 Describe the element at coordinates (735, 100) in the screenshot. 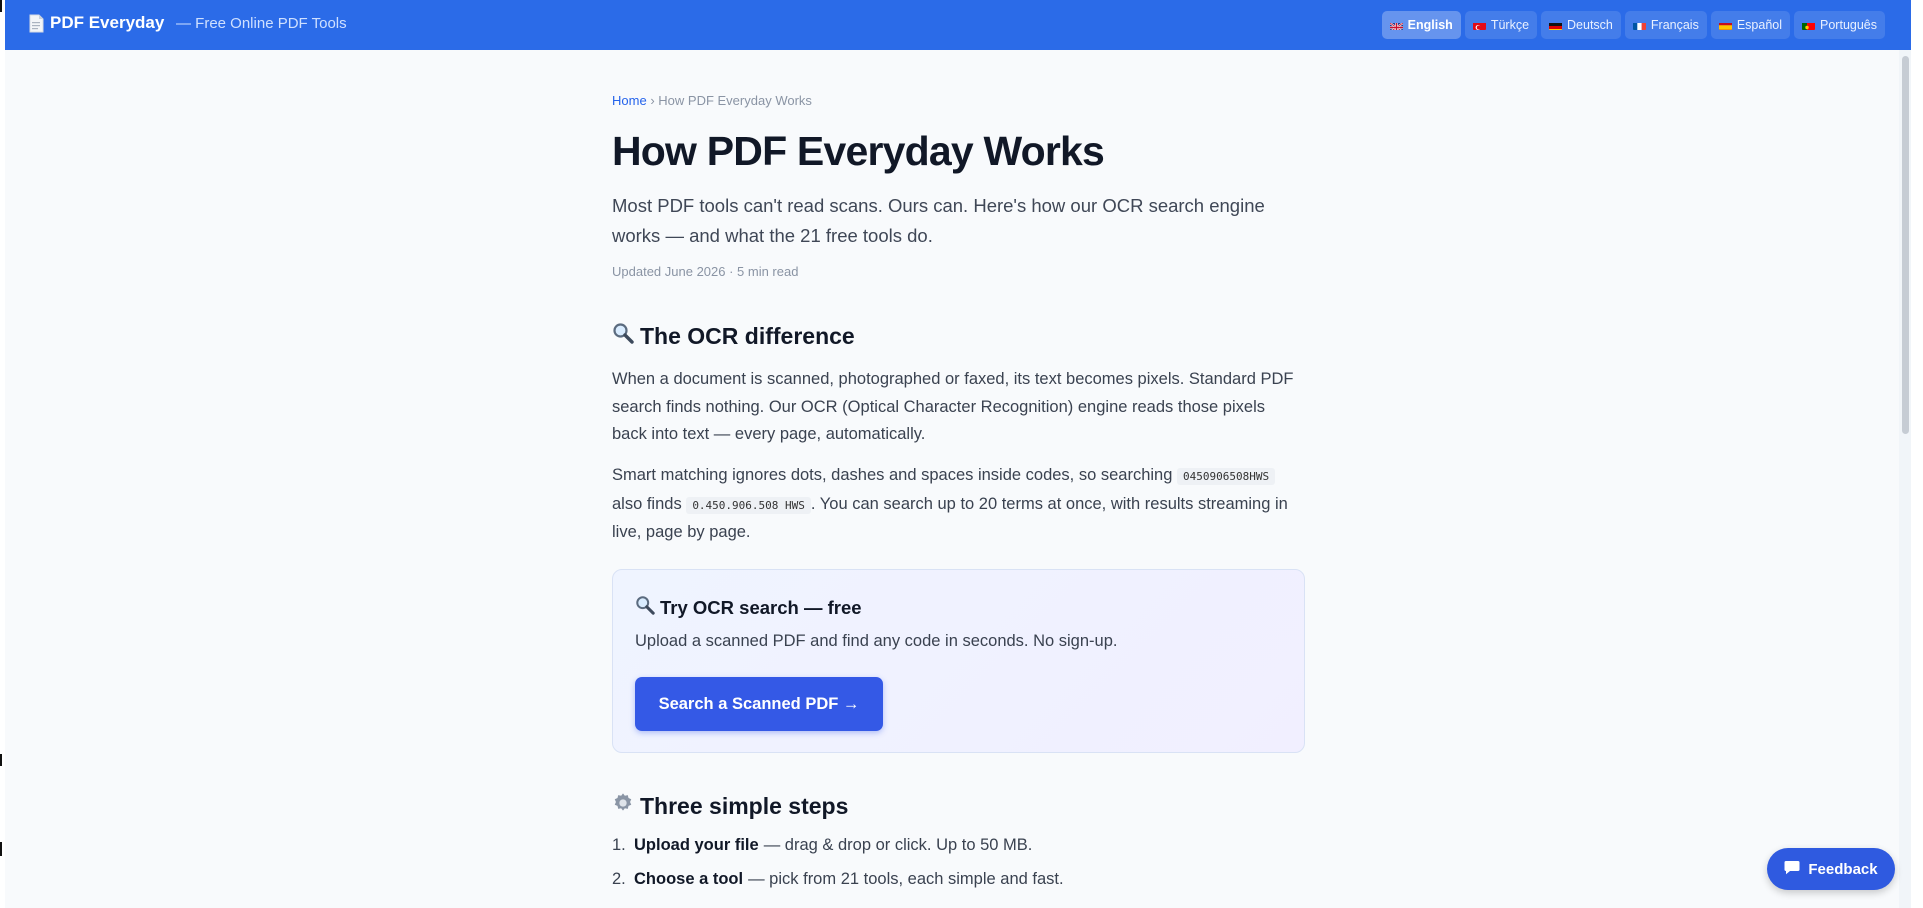

I see `breadcrumb-current: How PDF Everyday Works` at that location.